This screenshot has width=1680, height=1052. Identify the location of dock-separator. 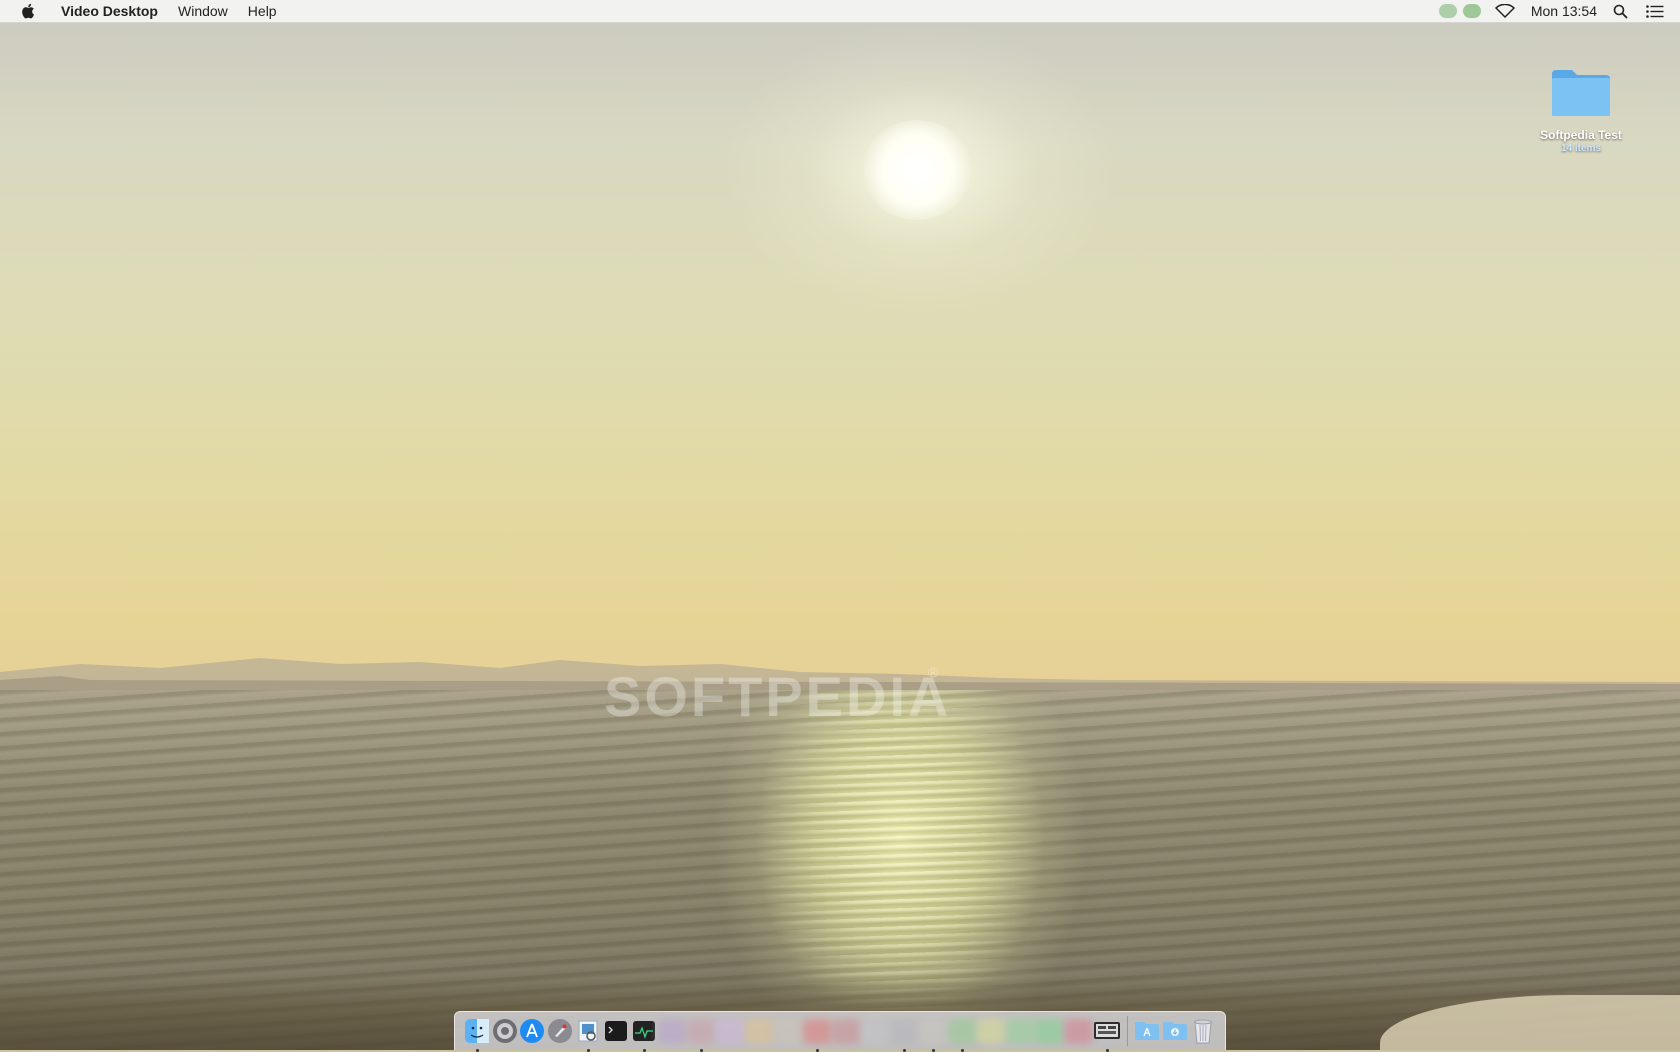
(1127, 1031).